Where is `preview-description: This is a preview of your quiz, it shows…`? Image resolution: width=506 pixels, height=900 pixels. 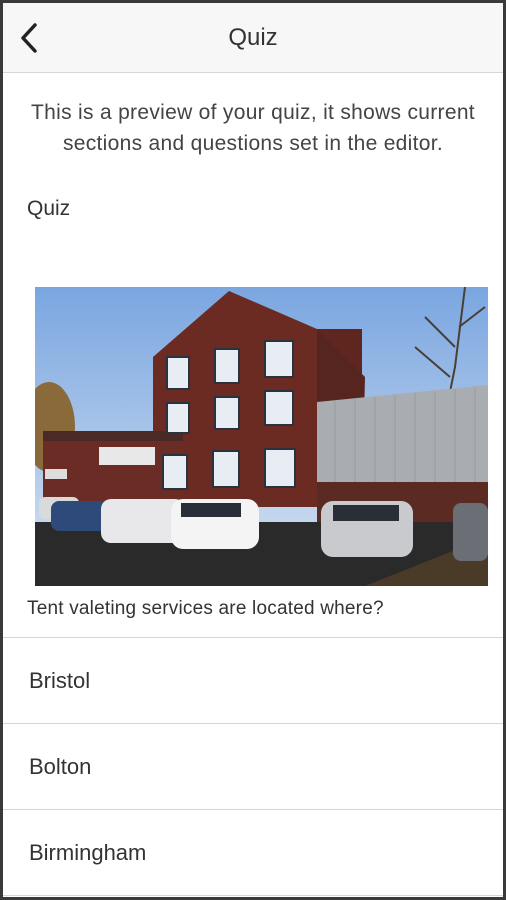 preview-description: This is a preview of your quiz, it shows… is located at coordinates (253, 128).